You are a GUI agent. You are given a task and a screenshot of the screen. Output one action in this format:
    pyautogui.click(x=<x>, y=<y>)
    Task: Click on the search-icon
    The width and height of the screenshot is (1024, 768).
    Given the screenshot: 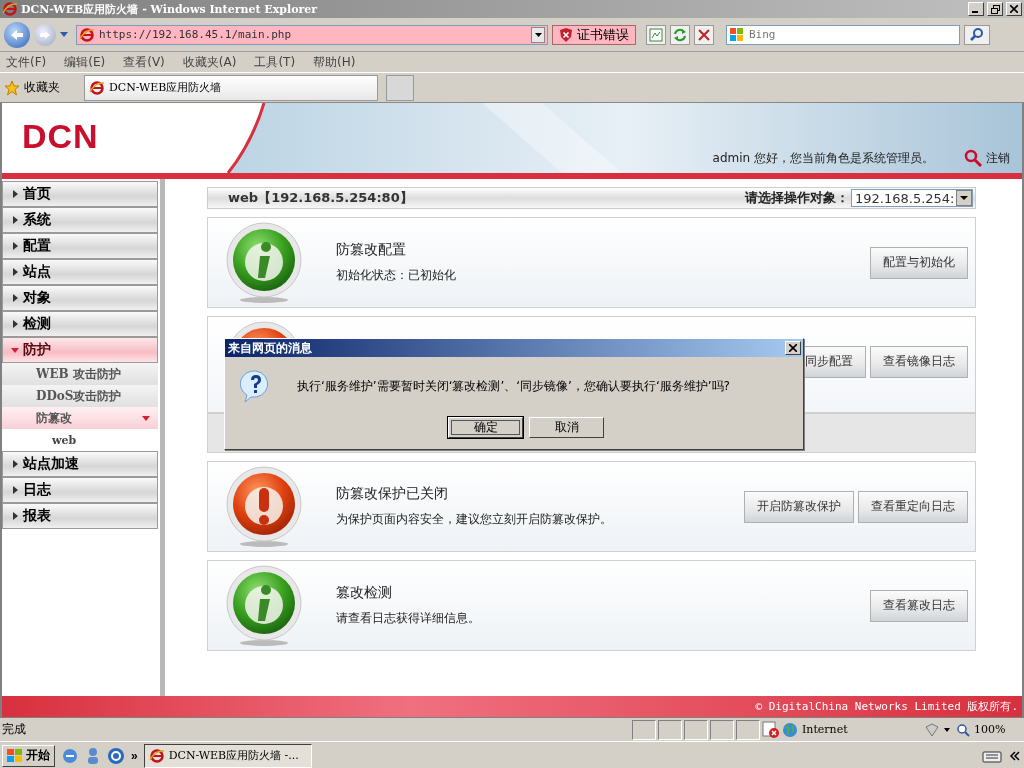 What is the action you would take?
    pyautogui.click(x=977, y=34)
    